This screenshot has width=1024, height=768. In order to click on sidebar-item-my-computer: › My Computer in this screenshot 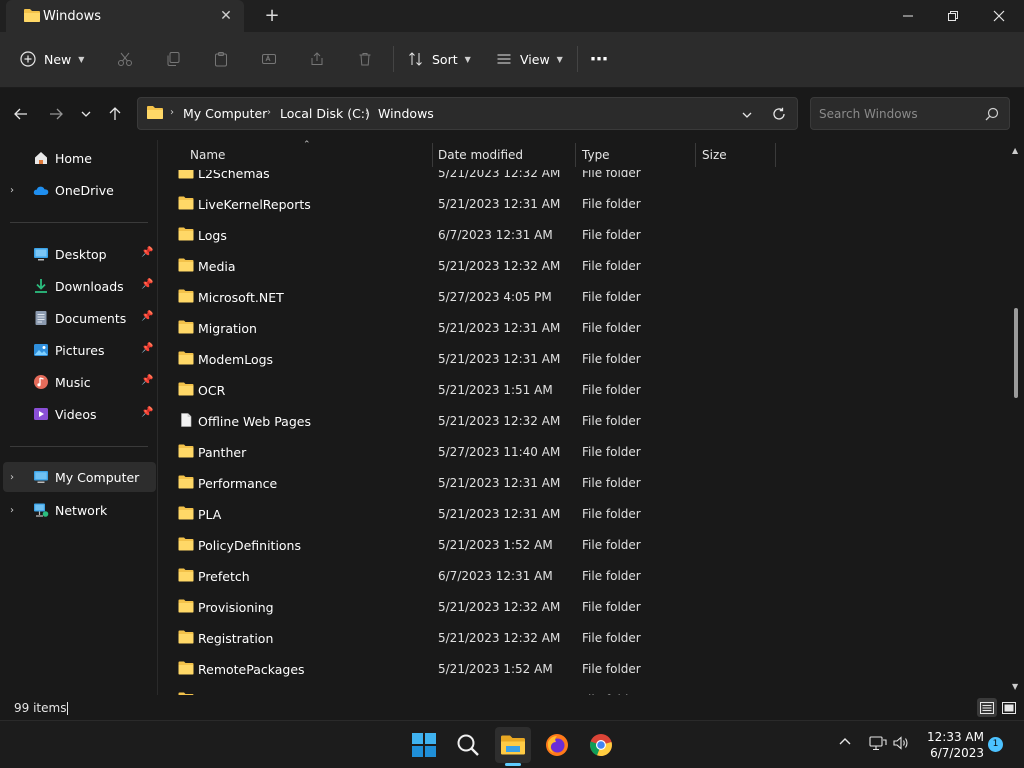, I will do `click(79, 477)`.